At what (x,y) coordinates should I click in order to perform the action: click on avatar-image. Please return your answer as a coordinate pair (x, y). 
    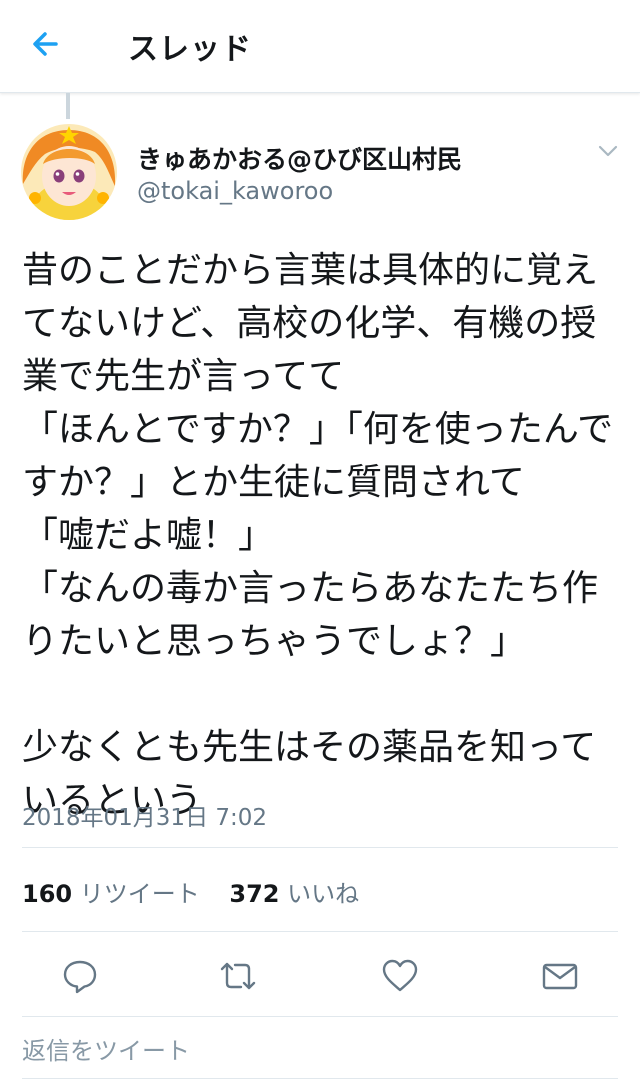
    Looking at the image, I should click on (69, 172).